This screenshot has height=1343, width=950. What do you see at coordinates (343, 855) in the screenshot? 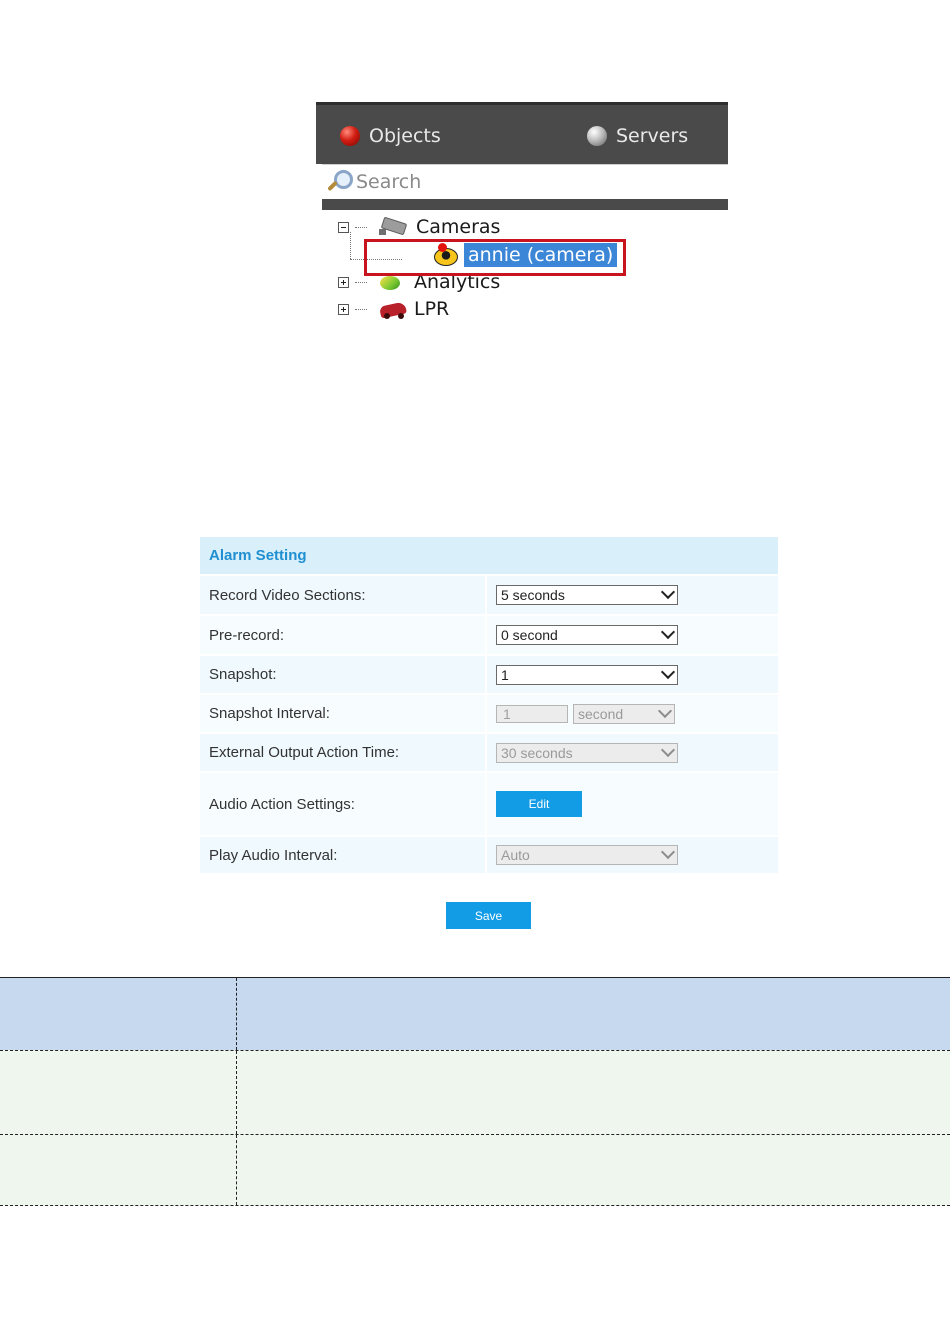
I see `play-audio-interval-label: Play Audio Interval:` at bounding box center [343, 855].